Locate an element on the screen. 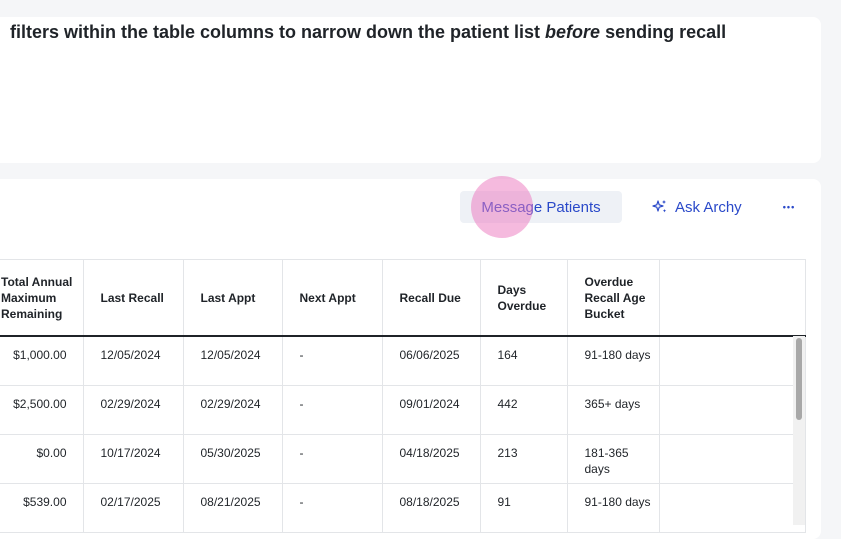 This screenshot has height=539, width=841. sparkle-icon is located at coordinates (659, 206).